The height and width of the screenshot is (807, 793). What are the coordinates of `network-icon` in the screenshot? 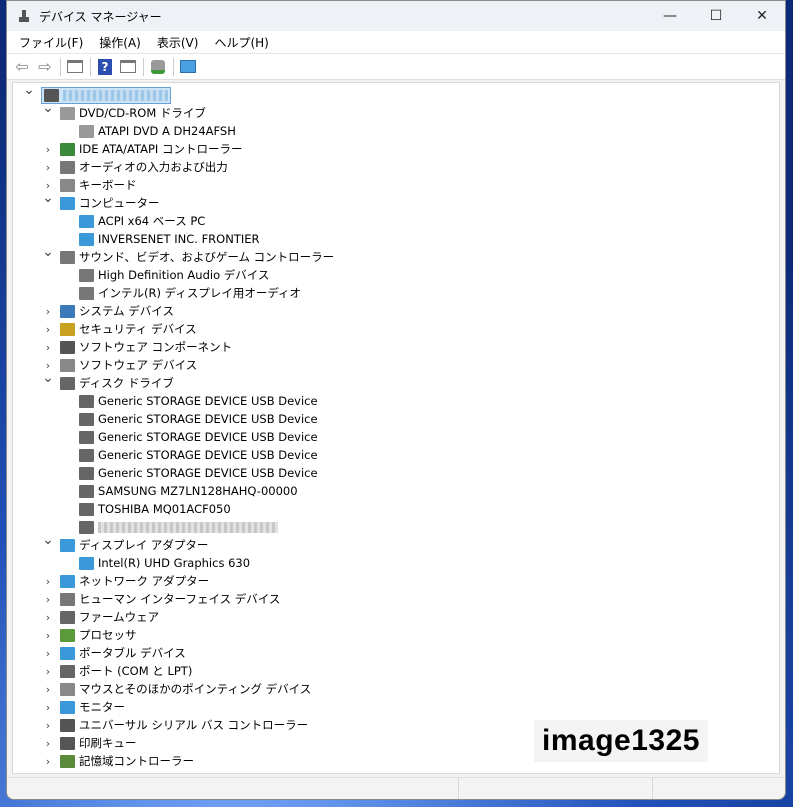 It's located at (67, 581).